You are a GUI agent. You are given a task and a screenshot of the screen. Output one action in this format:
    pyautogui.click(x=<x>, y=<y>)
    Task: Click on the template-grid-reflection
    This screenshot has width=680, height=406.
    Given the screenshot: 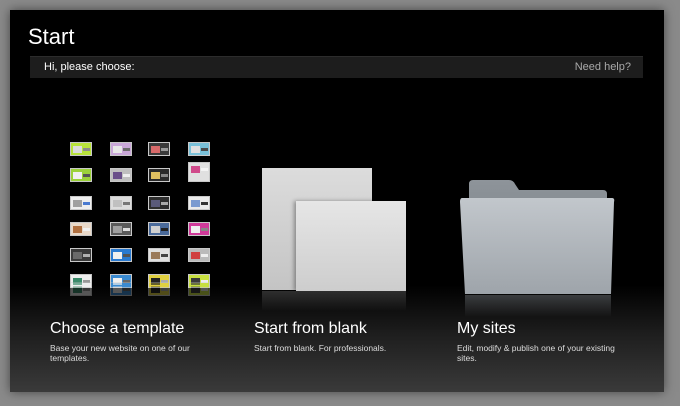 What is the action you would take?
    pyautogui.click(x=135, y=293)
    